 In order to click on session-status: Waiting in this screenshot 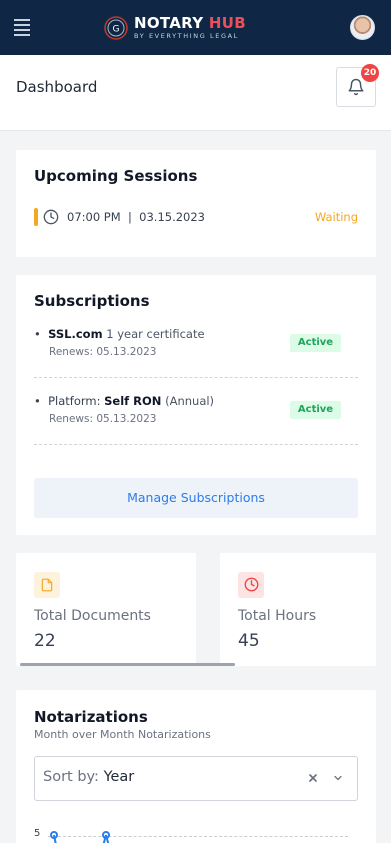, I will do `click(336, 217)`.